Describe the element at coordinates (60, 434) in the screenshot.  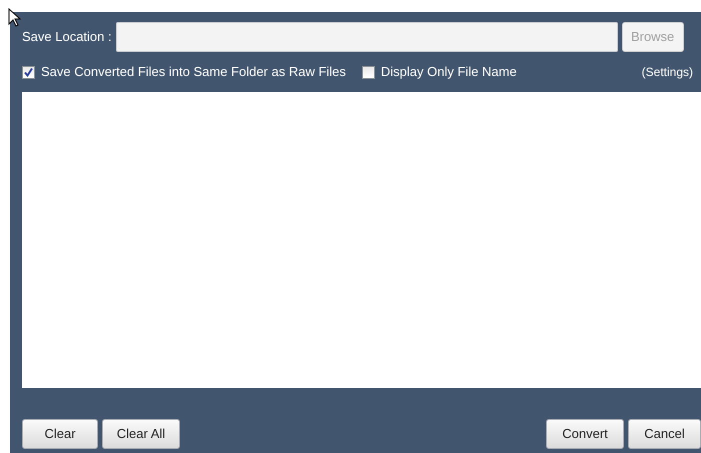
I see `clear-button: Clear` at that location.